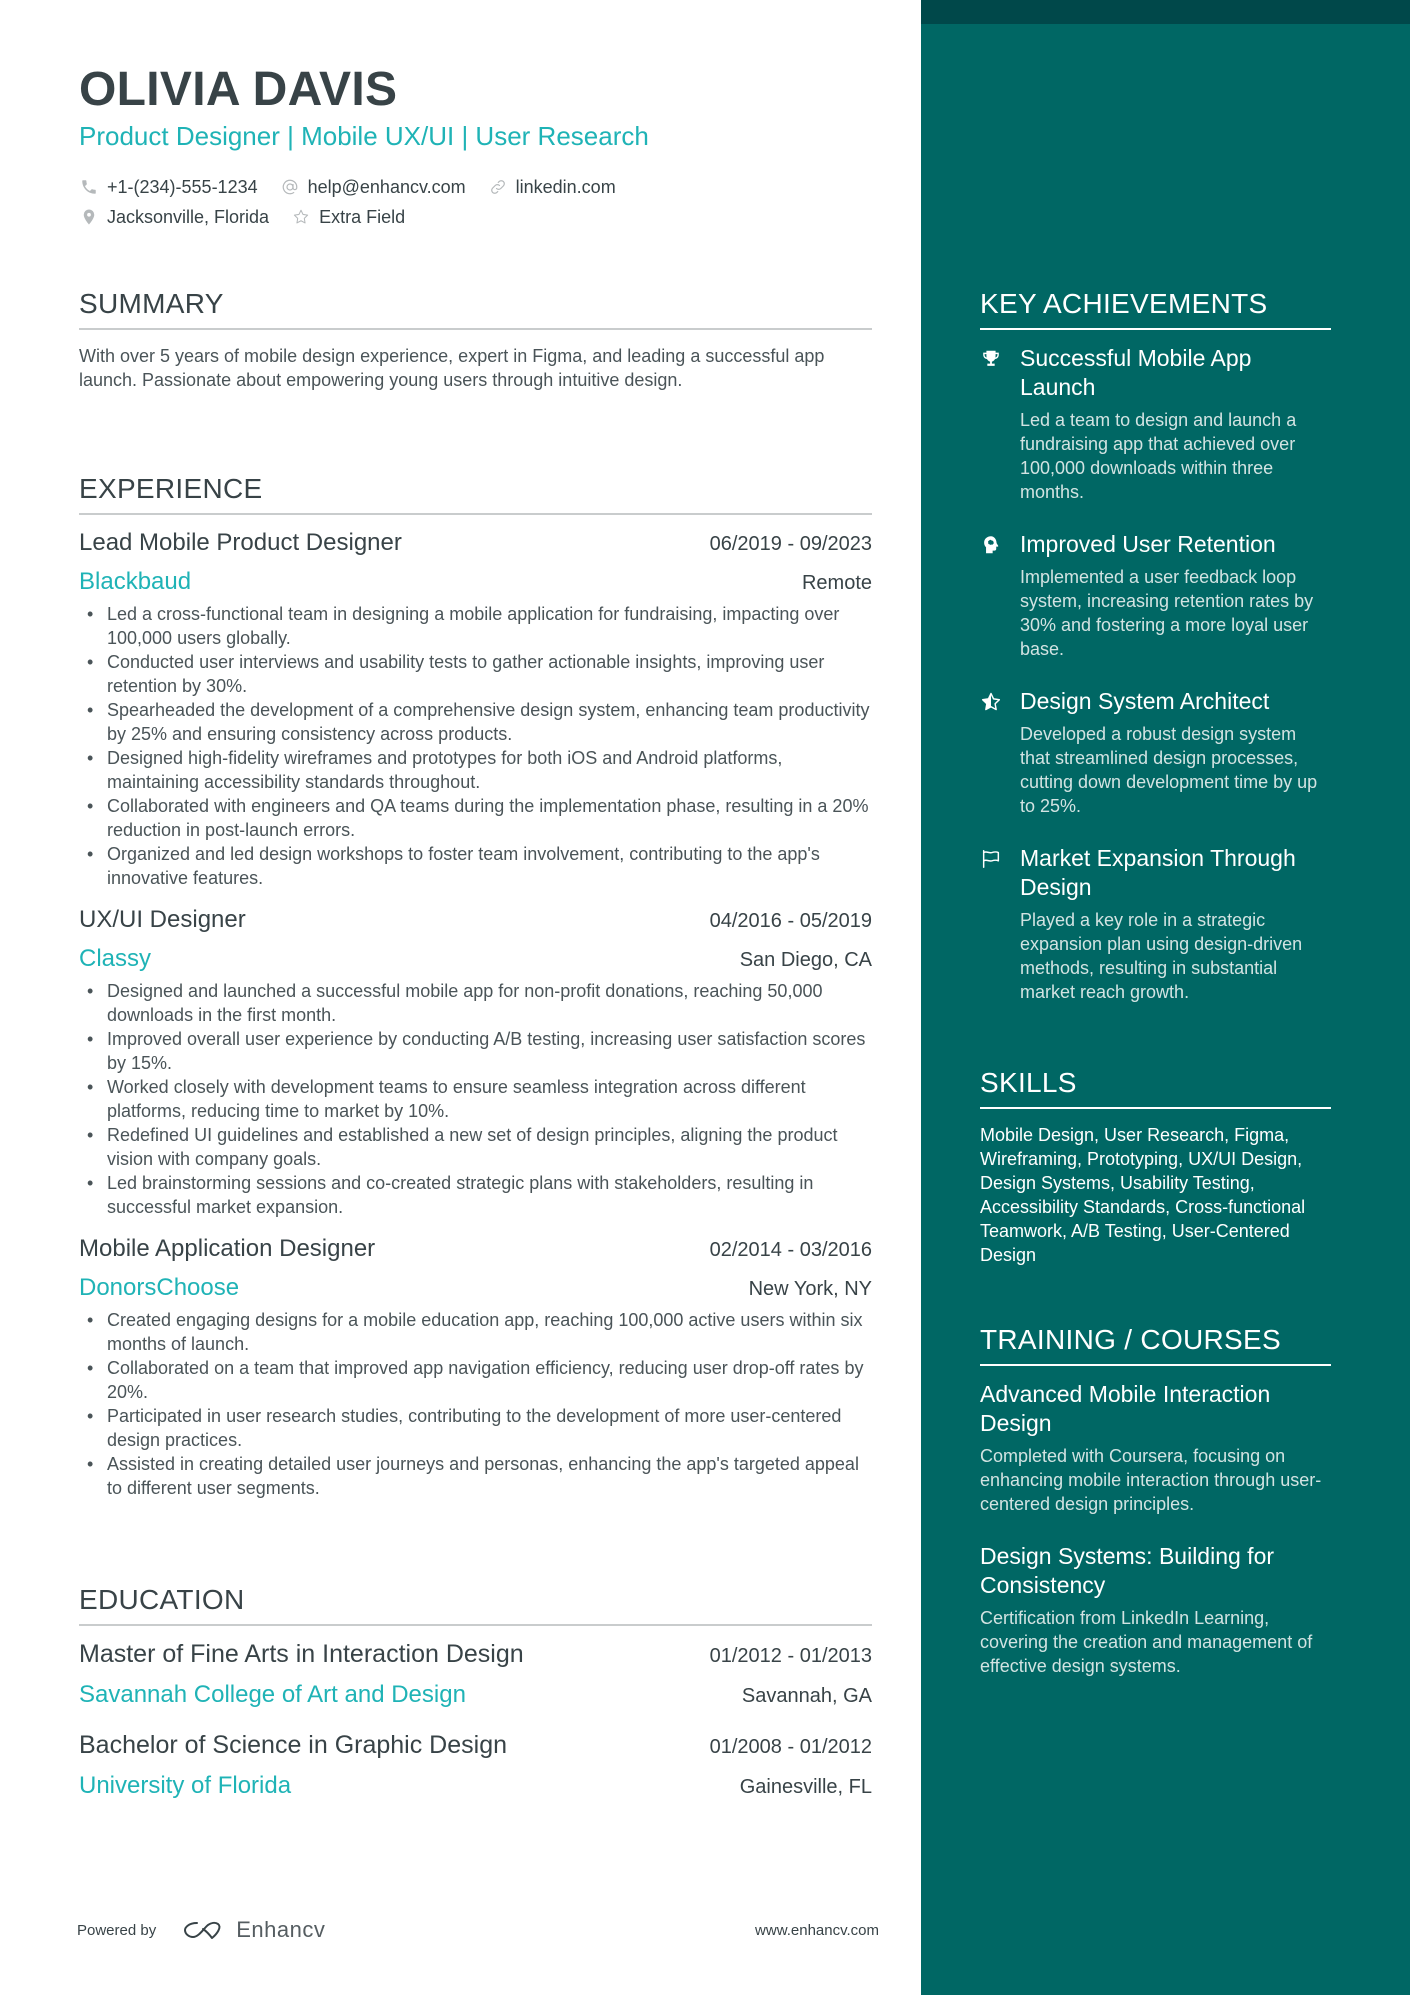 This screenshot has width=1410, height=1995. What do you see at coordinates (159, 1287) in the screenshot?
I see `job-company: DonorsChoose` at bounding box center [159, 1287].